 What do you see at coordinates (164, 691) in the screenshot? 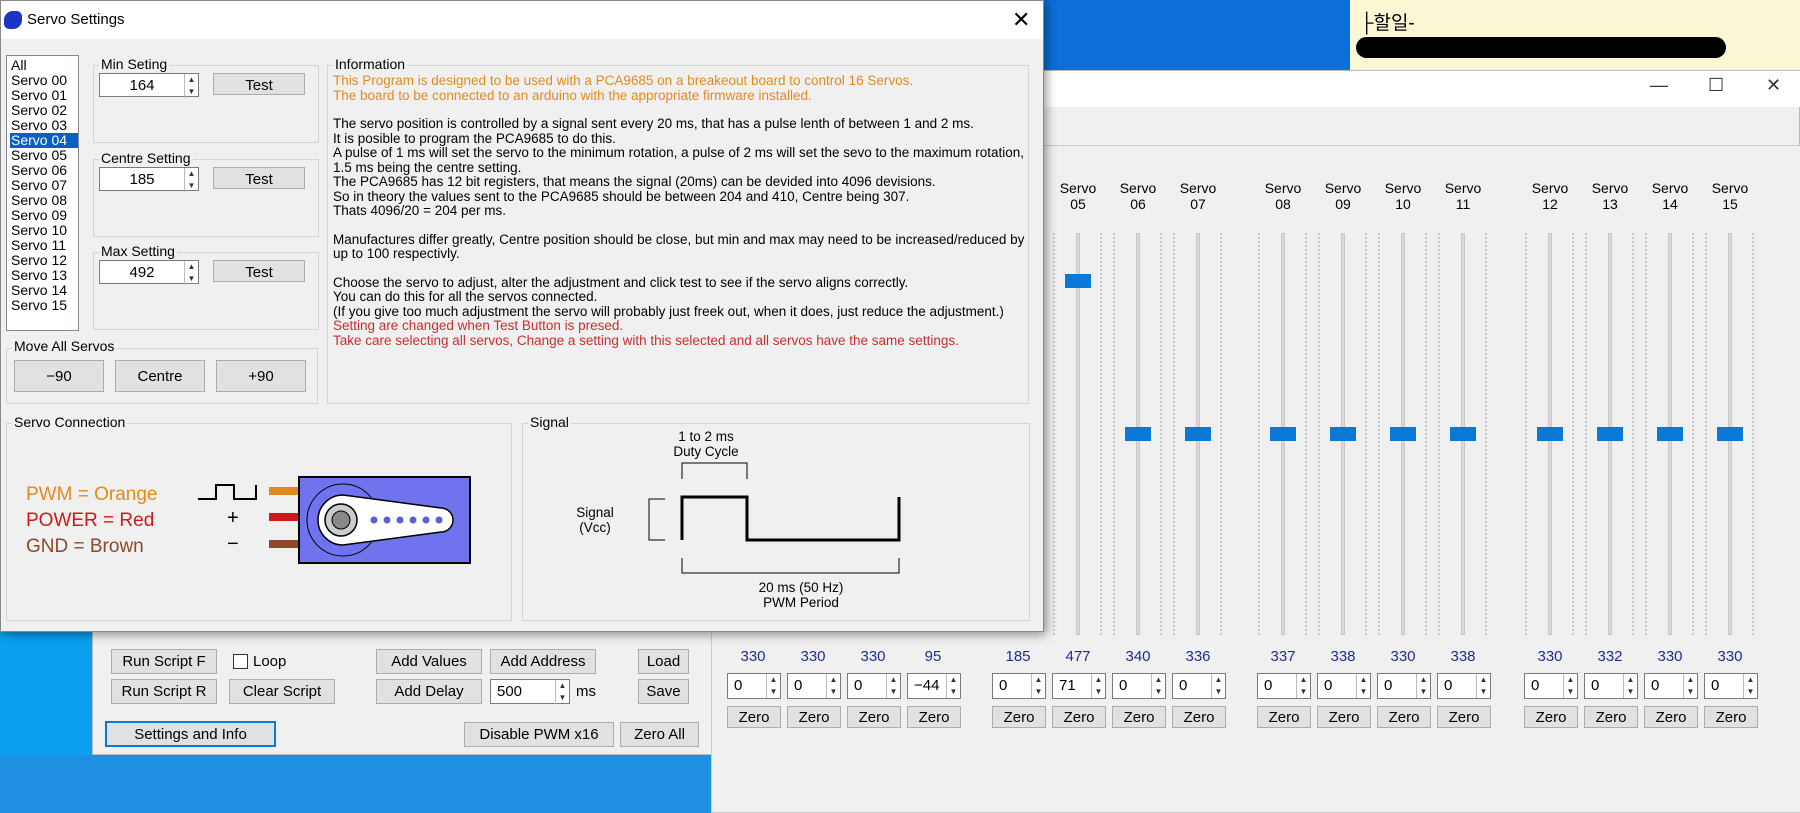
I see `run-script-r-button: Run Script R` at bounding box center [164, 691].